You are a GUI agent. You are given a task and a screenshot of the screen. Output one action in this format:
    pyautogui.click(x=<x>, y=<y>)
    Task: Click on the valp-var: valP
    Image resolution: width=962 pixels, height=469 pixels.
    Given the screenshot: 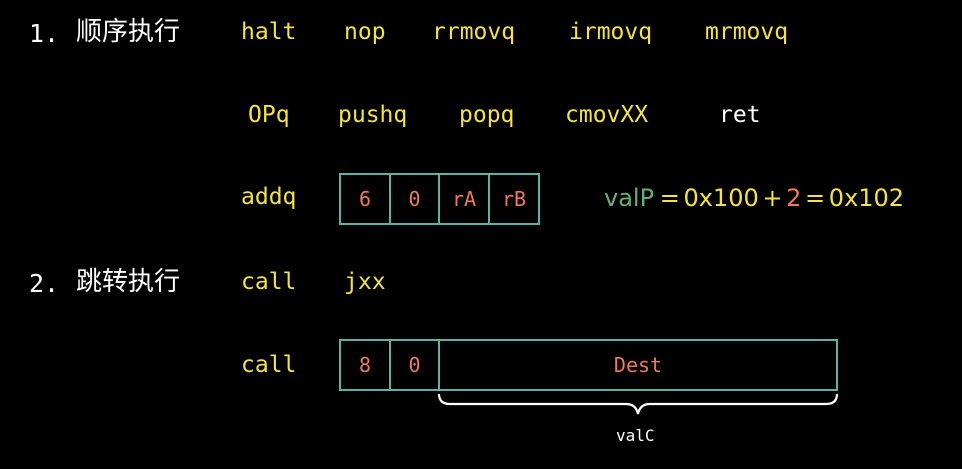 What is the action you would take?
    pyautogui.click(x=629, y=198)
    